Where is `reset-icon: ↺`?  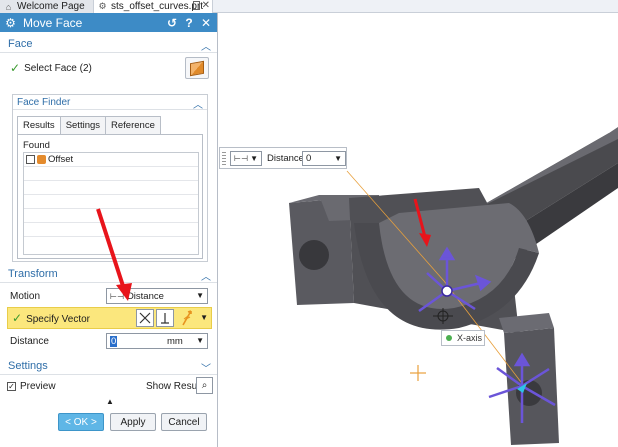
reset-icon: ↺ is located at coordinates (172, 23).